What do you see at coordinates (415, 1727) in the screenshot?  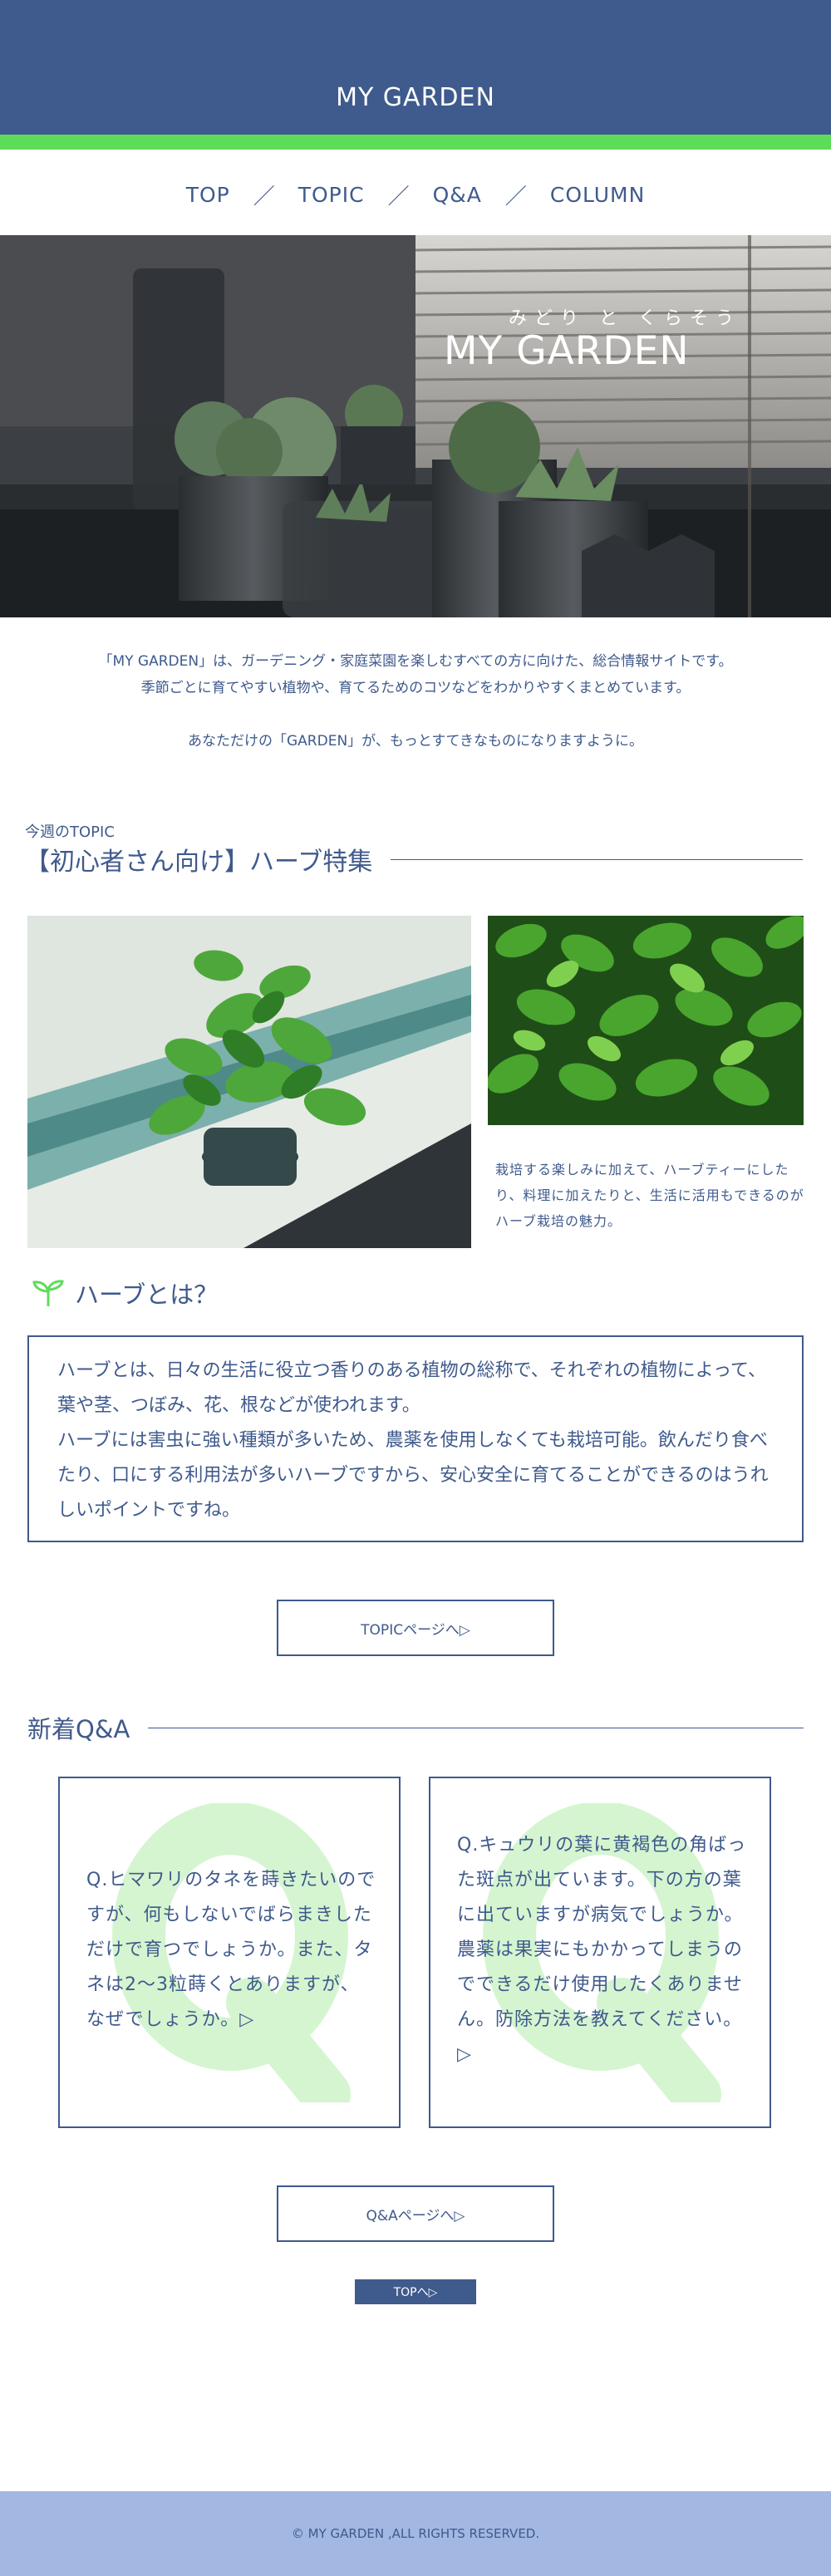 I see `qa-title-row: 新着Q&A` at bounding box center [415, 1727].